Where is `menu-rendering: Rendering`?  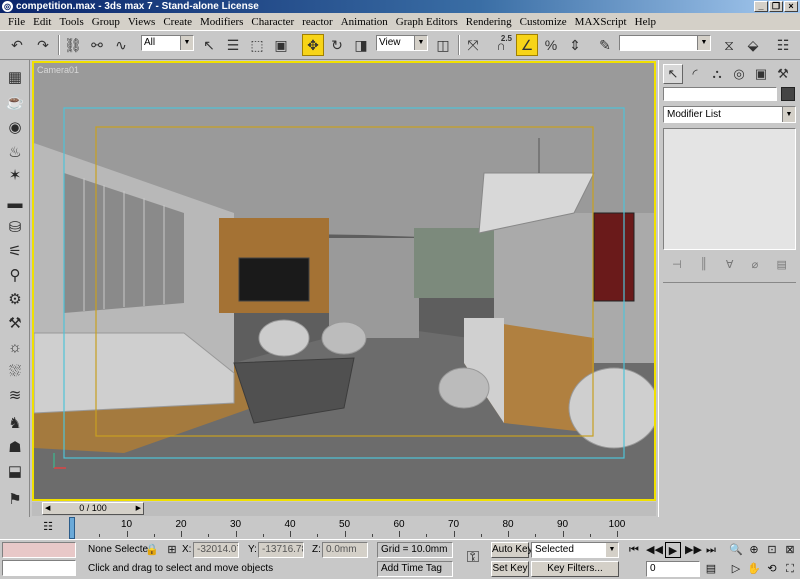 menu-rendering: Rendering is located at coordinates (489, 22).